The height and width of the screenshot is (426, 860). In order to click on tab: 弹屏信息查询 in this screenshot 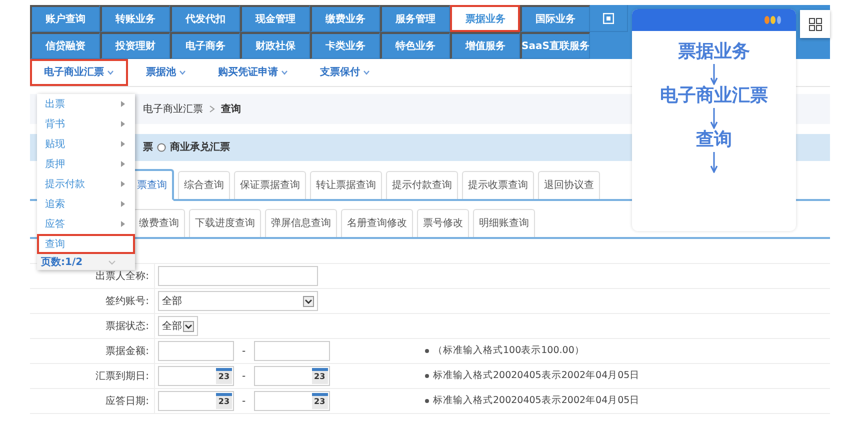, I will do `click(301, 223)`.